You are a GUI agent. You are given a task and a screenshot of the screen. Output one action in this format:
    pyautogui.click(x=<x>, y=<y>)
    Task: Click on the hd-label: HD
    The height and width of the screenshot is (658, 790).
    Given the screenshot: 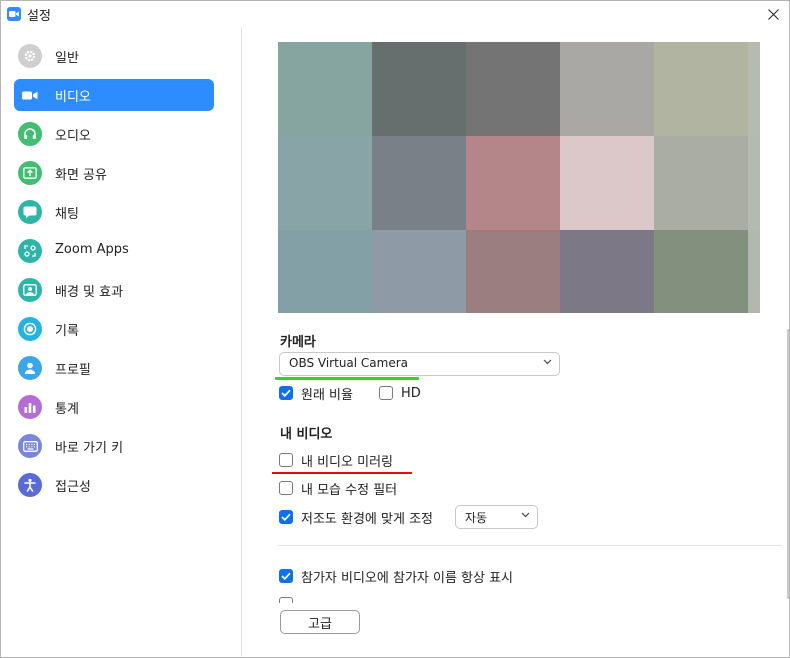 What is the action you would take?
    pyautogui.click(x=411, y=393)
    